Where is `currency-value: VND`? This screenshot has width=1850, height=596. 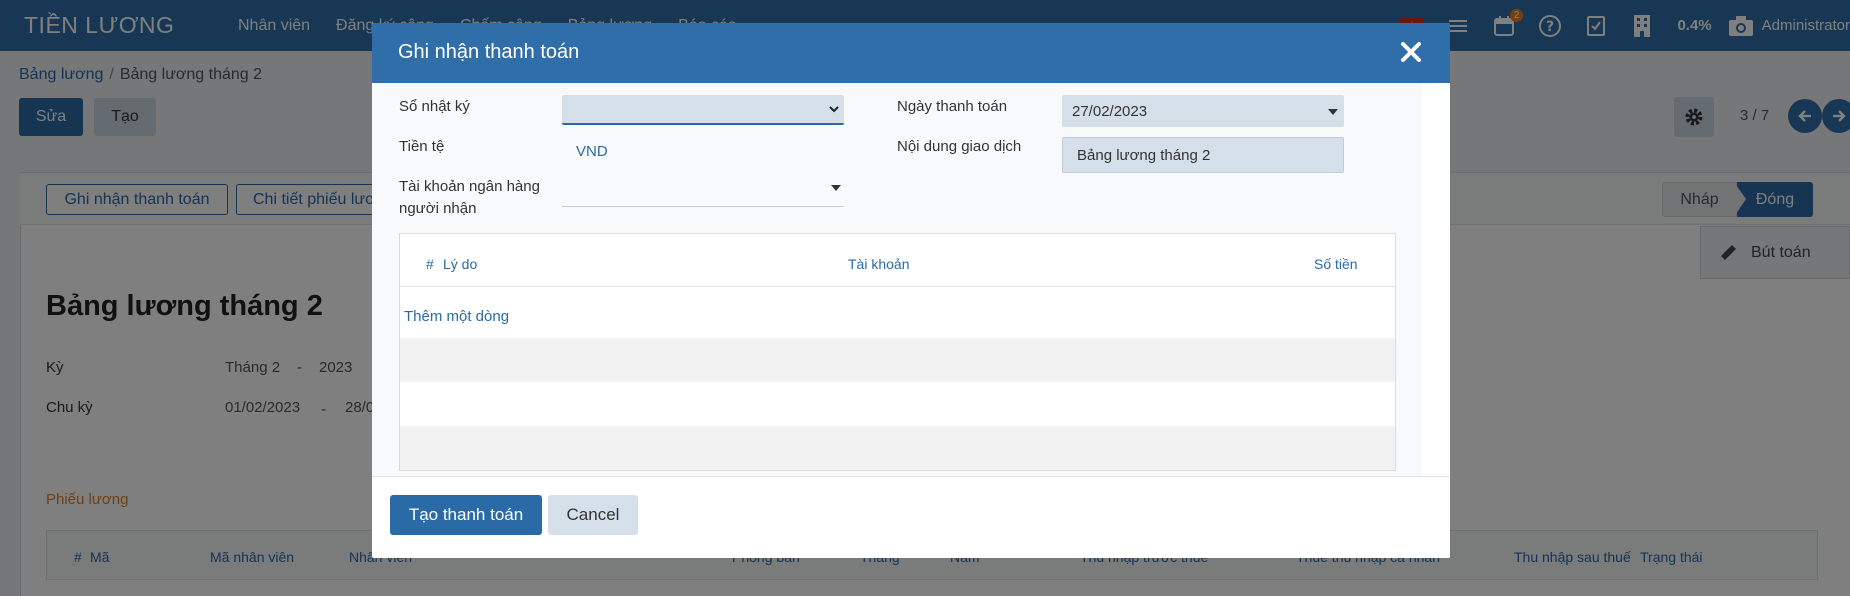
currency-value: VND is located at coordinates (592, 151).